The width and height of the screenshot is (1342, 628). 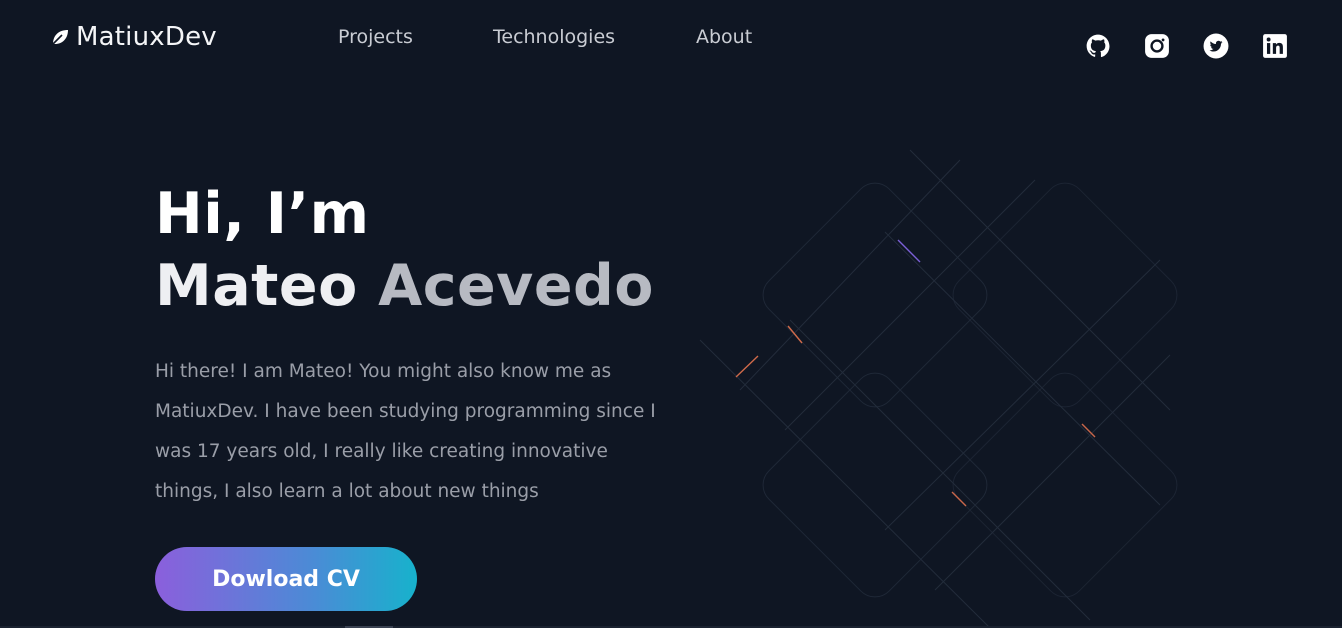 What do you see at coordinates (554, 37) in the screenshot?
I see `nav-technologies: Technologies` at bounding box center [554, 37].